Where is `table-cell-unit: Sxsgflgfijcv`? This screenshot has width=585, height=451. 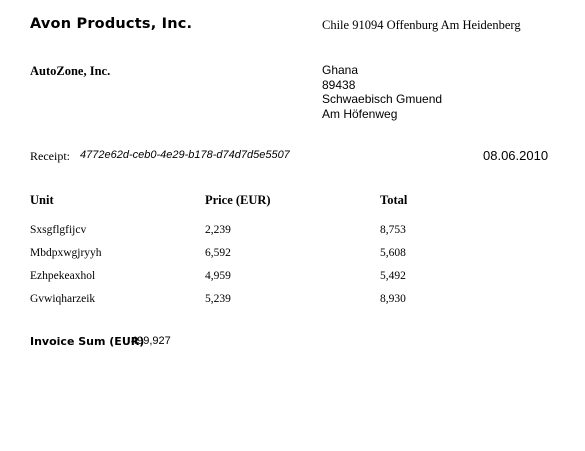 table-cell-unit: Sxsgflgfijcv is located at coordinates (58, 230).